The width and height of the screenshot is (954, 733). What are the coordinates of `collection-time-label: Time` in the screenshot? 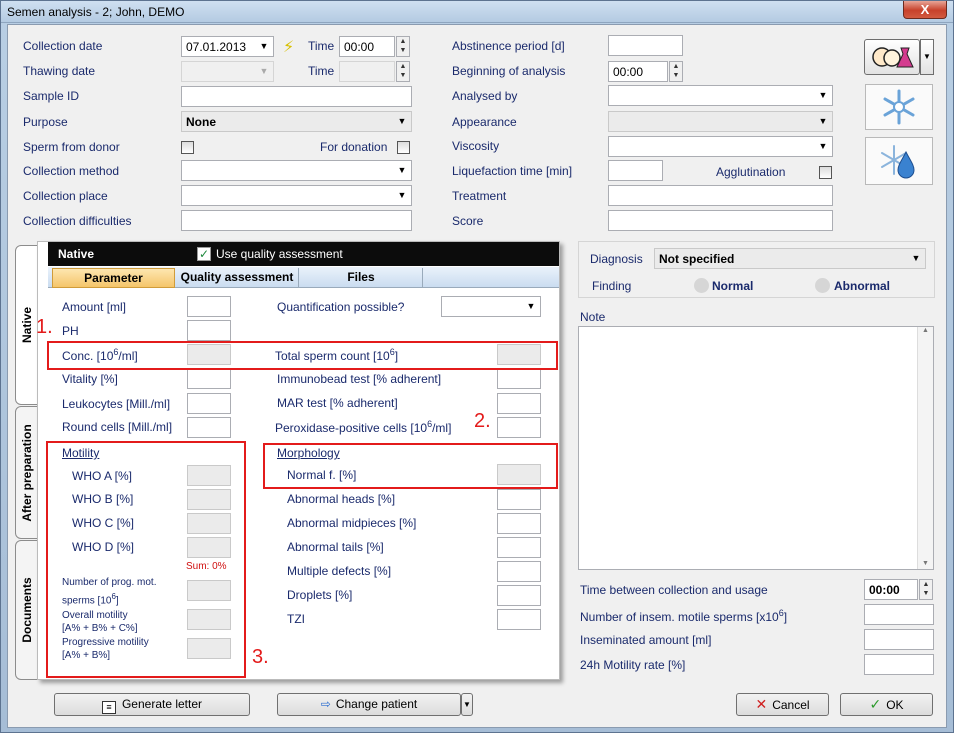 It's located at (321, 46).